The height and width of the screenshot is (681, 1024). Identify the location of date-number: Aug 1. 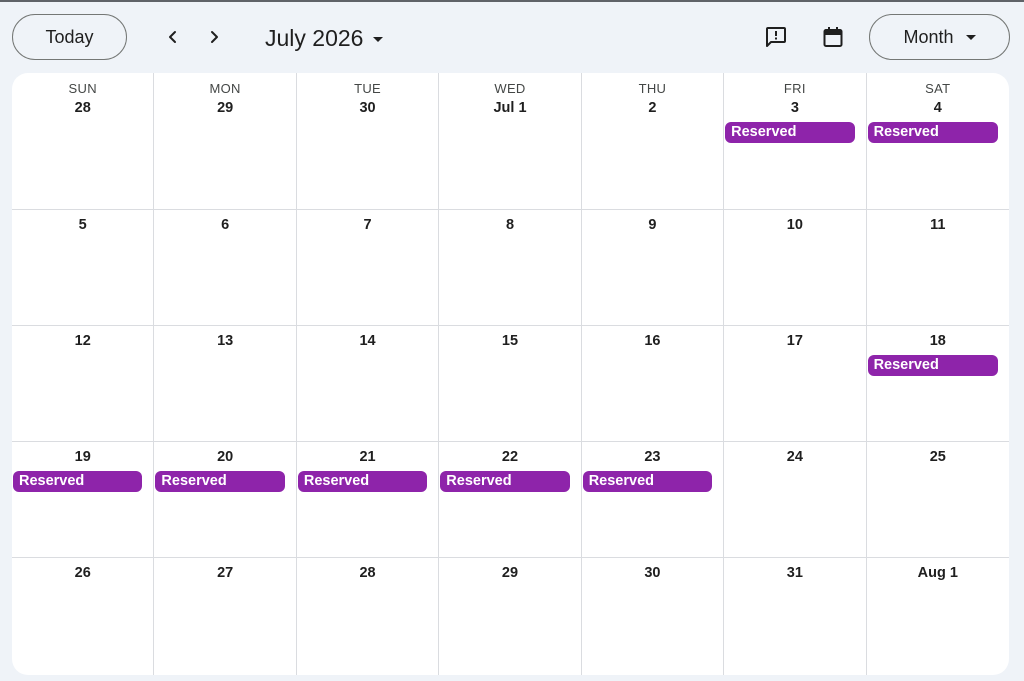
(938, 573).